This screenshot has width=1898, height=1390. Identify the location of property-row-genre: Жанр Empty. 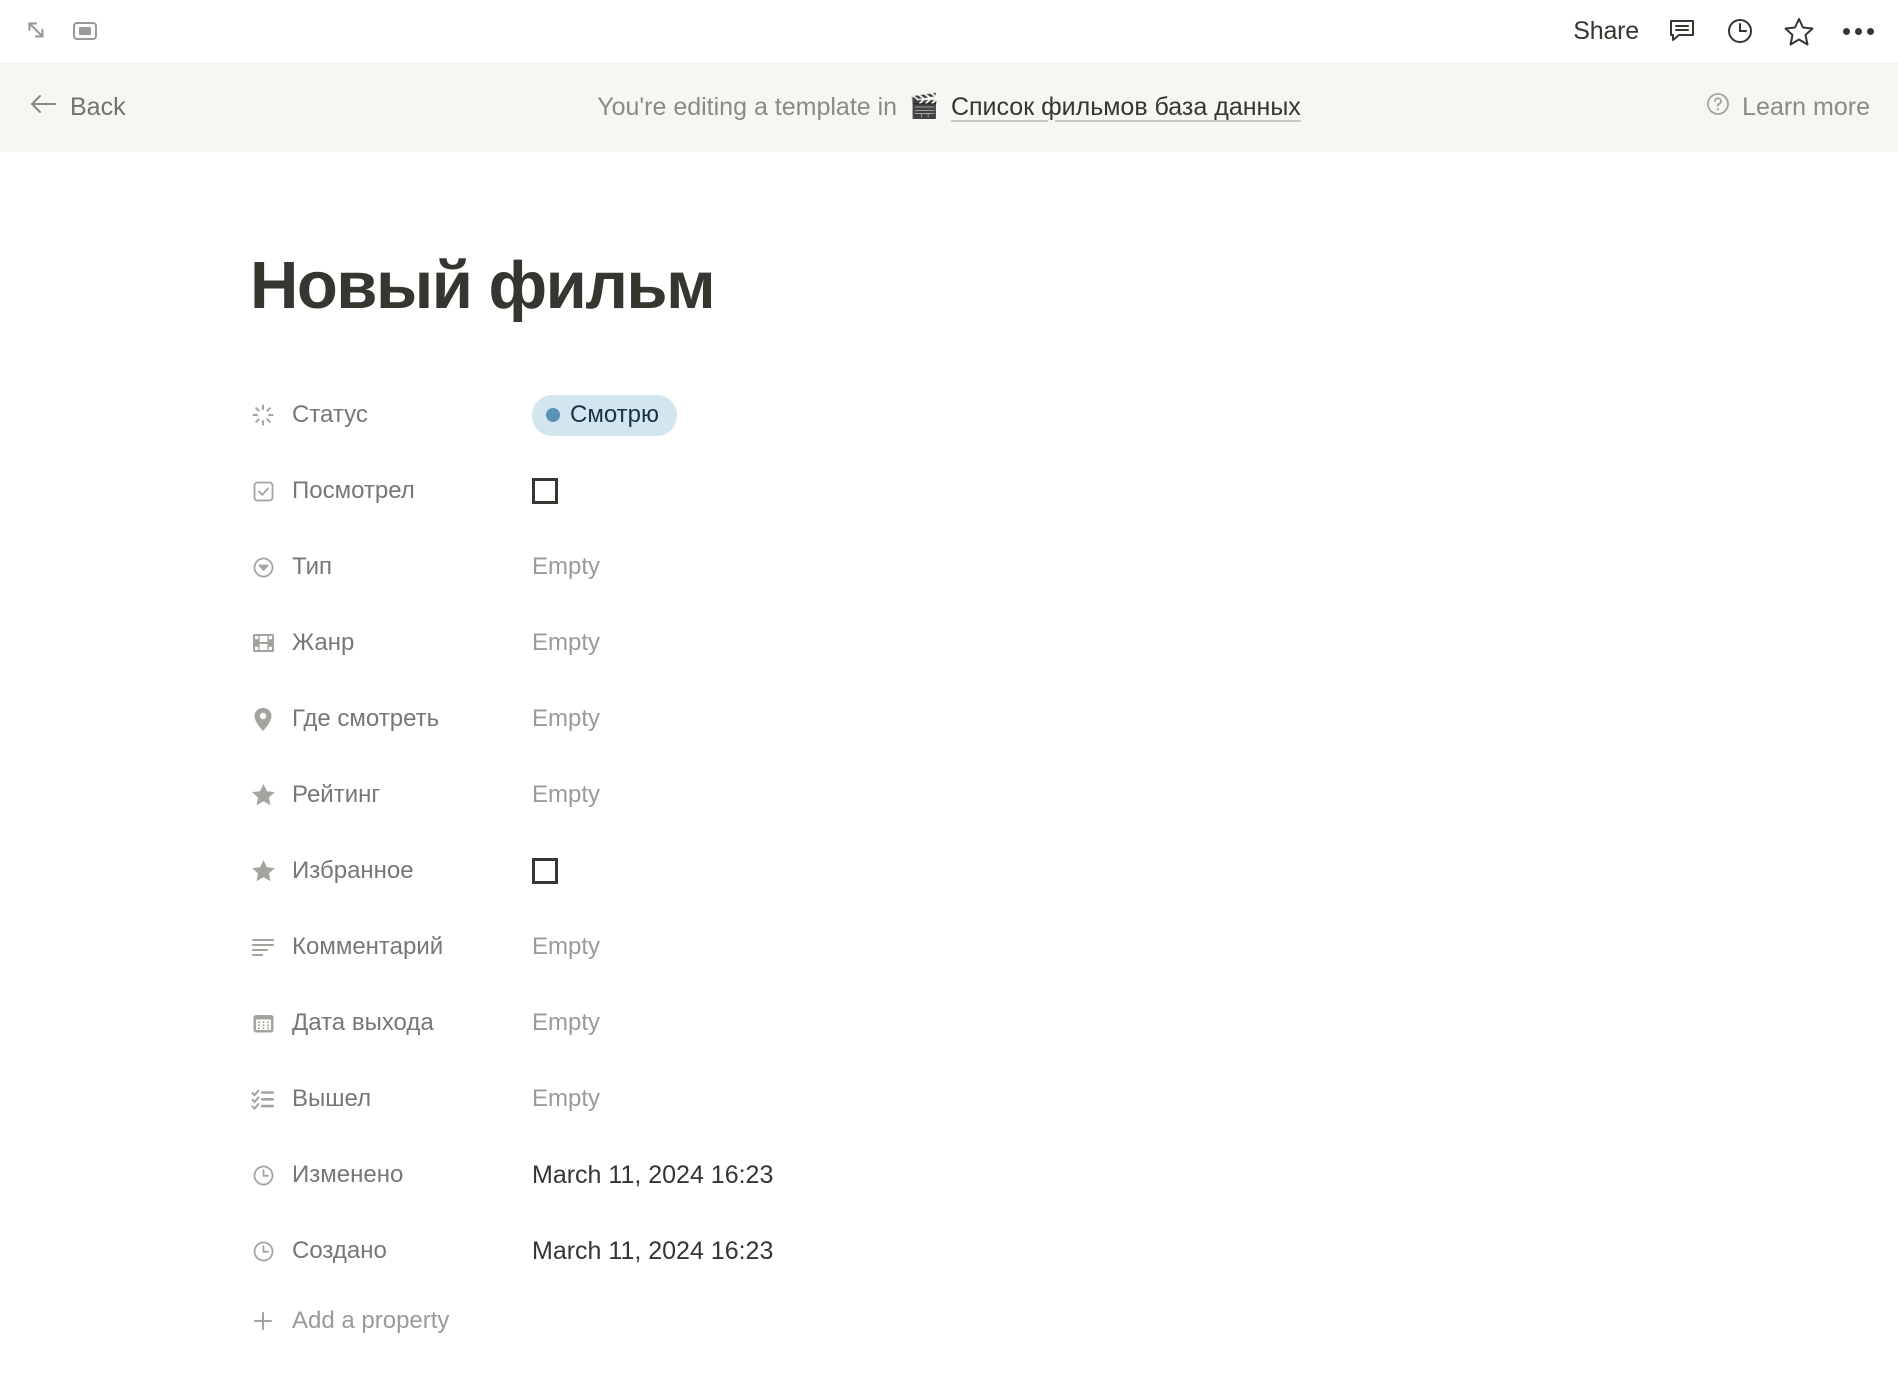
(1074, 643).